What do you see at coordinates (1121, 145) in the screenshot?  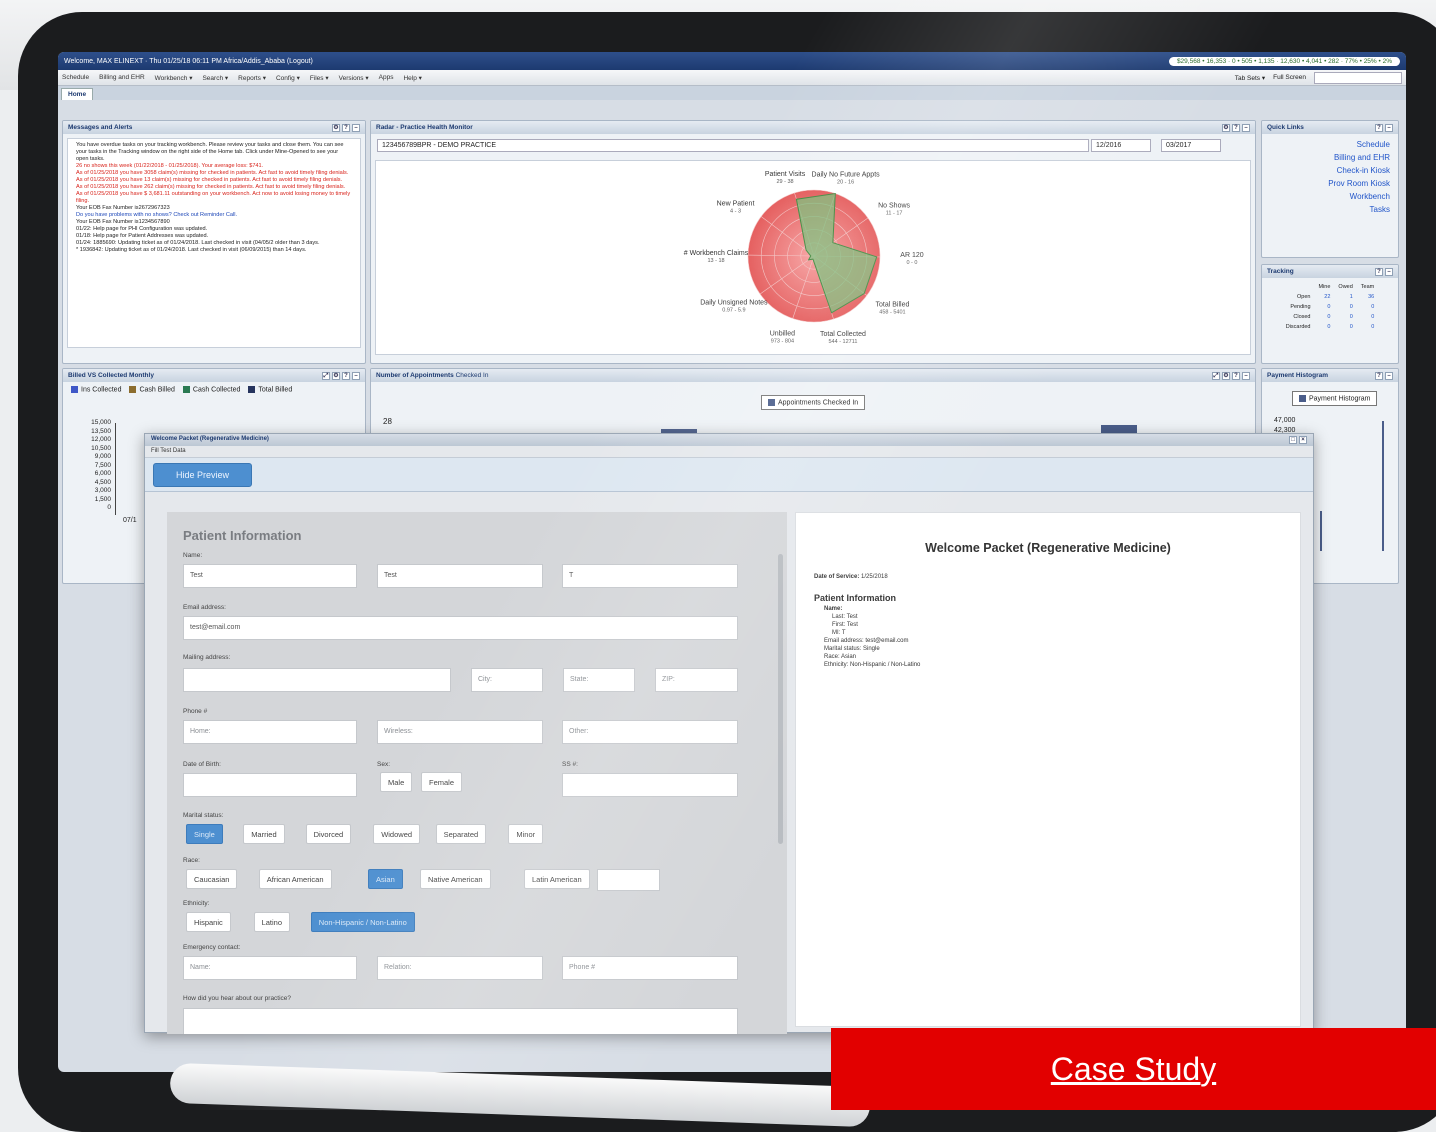 I see `date-from-input: 12/2016` at bounding box center [1121, 145].